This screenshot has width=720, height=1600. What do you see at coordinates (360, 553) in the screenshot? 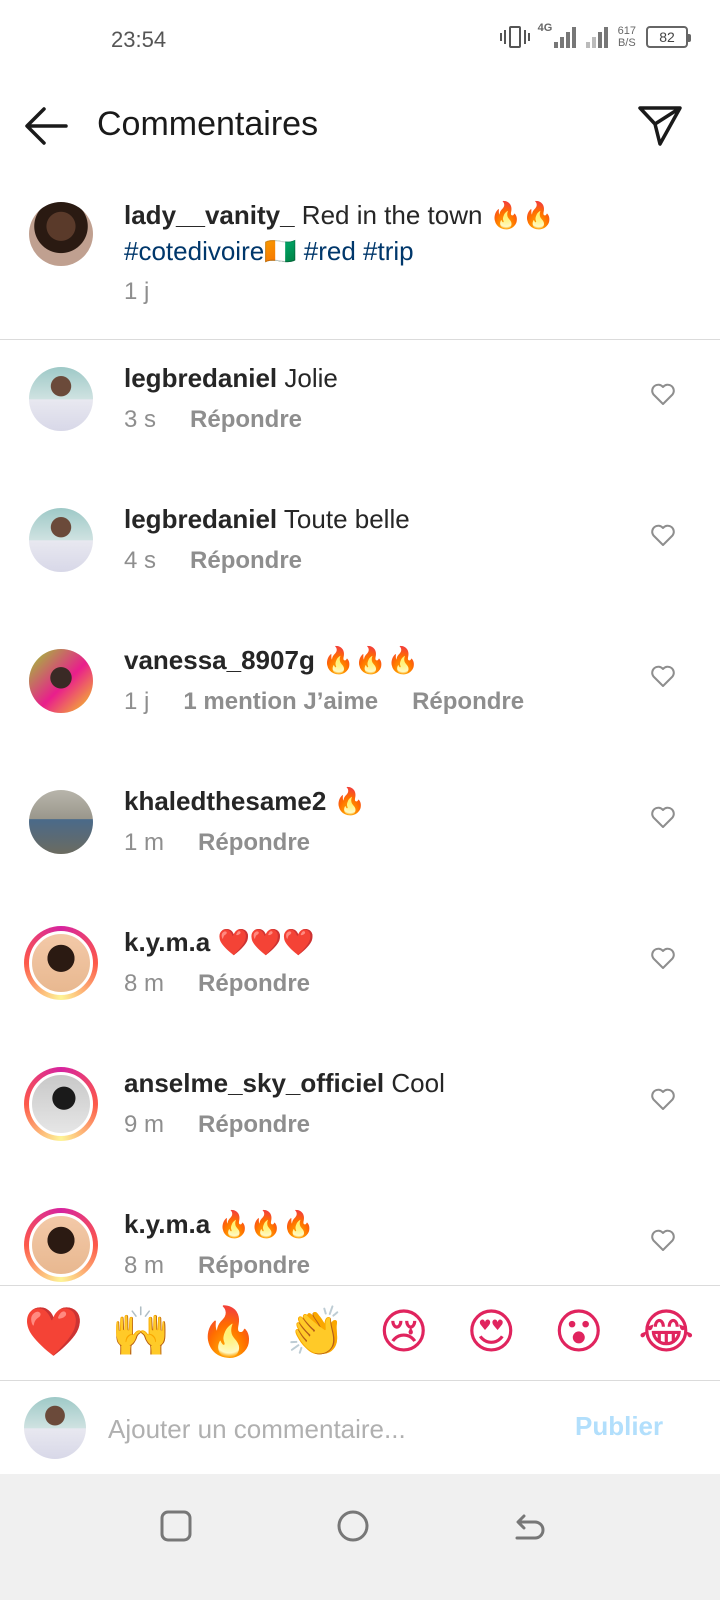
I see `comment-row: legbredaniel Toute belle 4 s Répondre` at bounding box center [360, 553].